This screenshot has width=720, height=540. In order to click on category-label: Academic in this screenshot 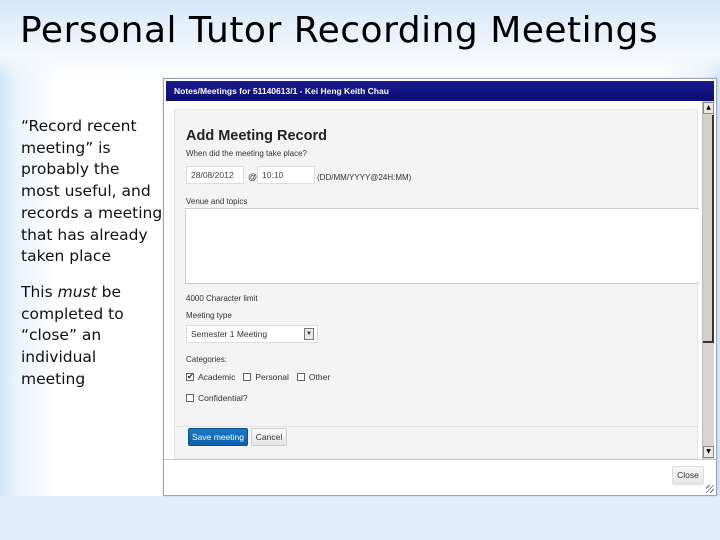, I will do `click(217, 377)`.